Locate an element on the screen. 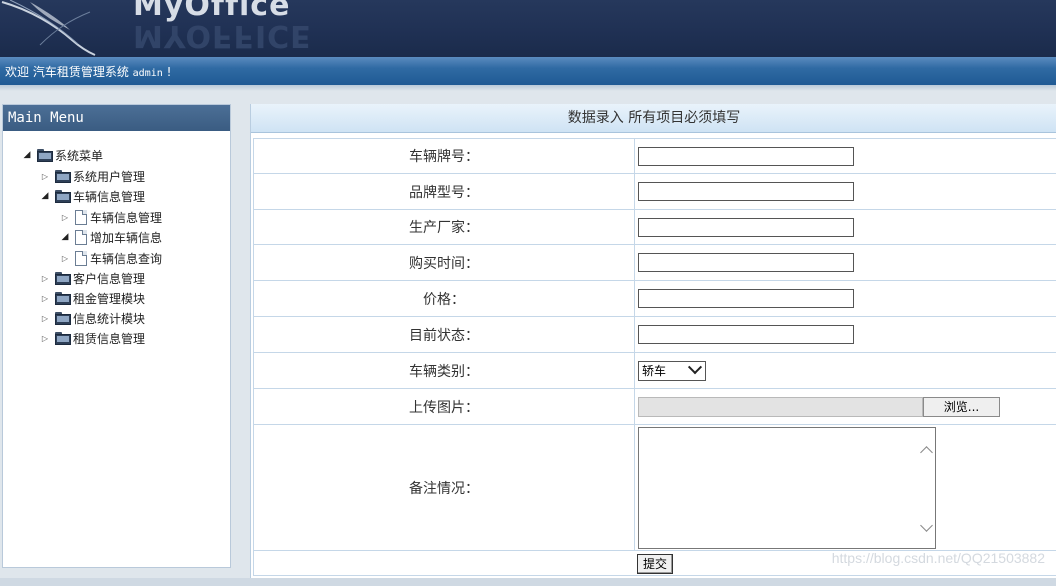 Image resolution: width=1056 pixels, height=586 pixels. manufacturer-input is located at coordinates (746, 227).